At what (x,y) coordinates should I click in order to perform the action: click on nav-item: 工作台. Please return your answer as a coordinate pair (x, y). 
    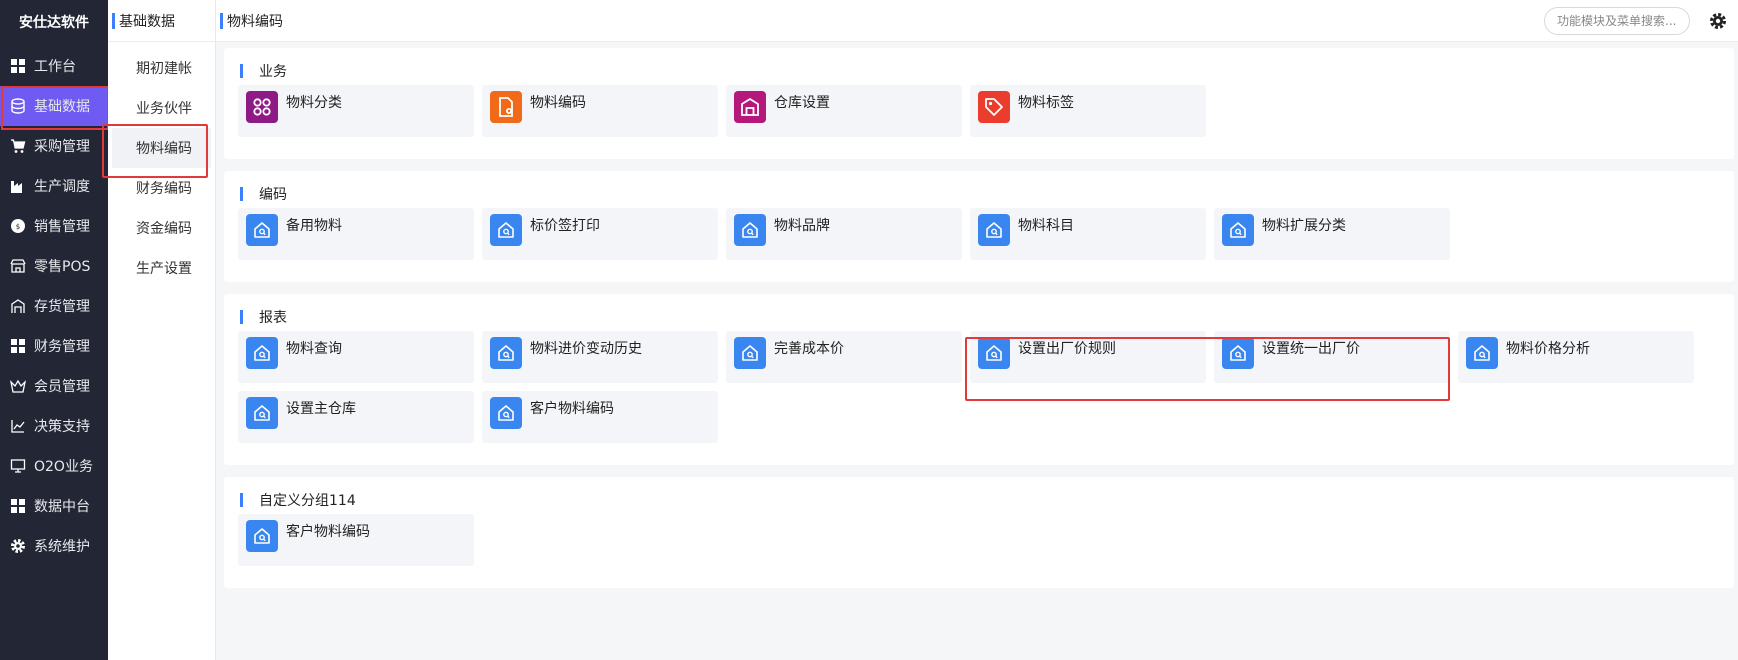
    Looking at the image, I should click on (54, 66).